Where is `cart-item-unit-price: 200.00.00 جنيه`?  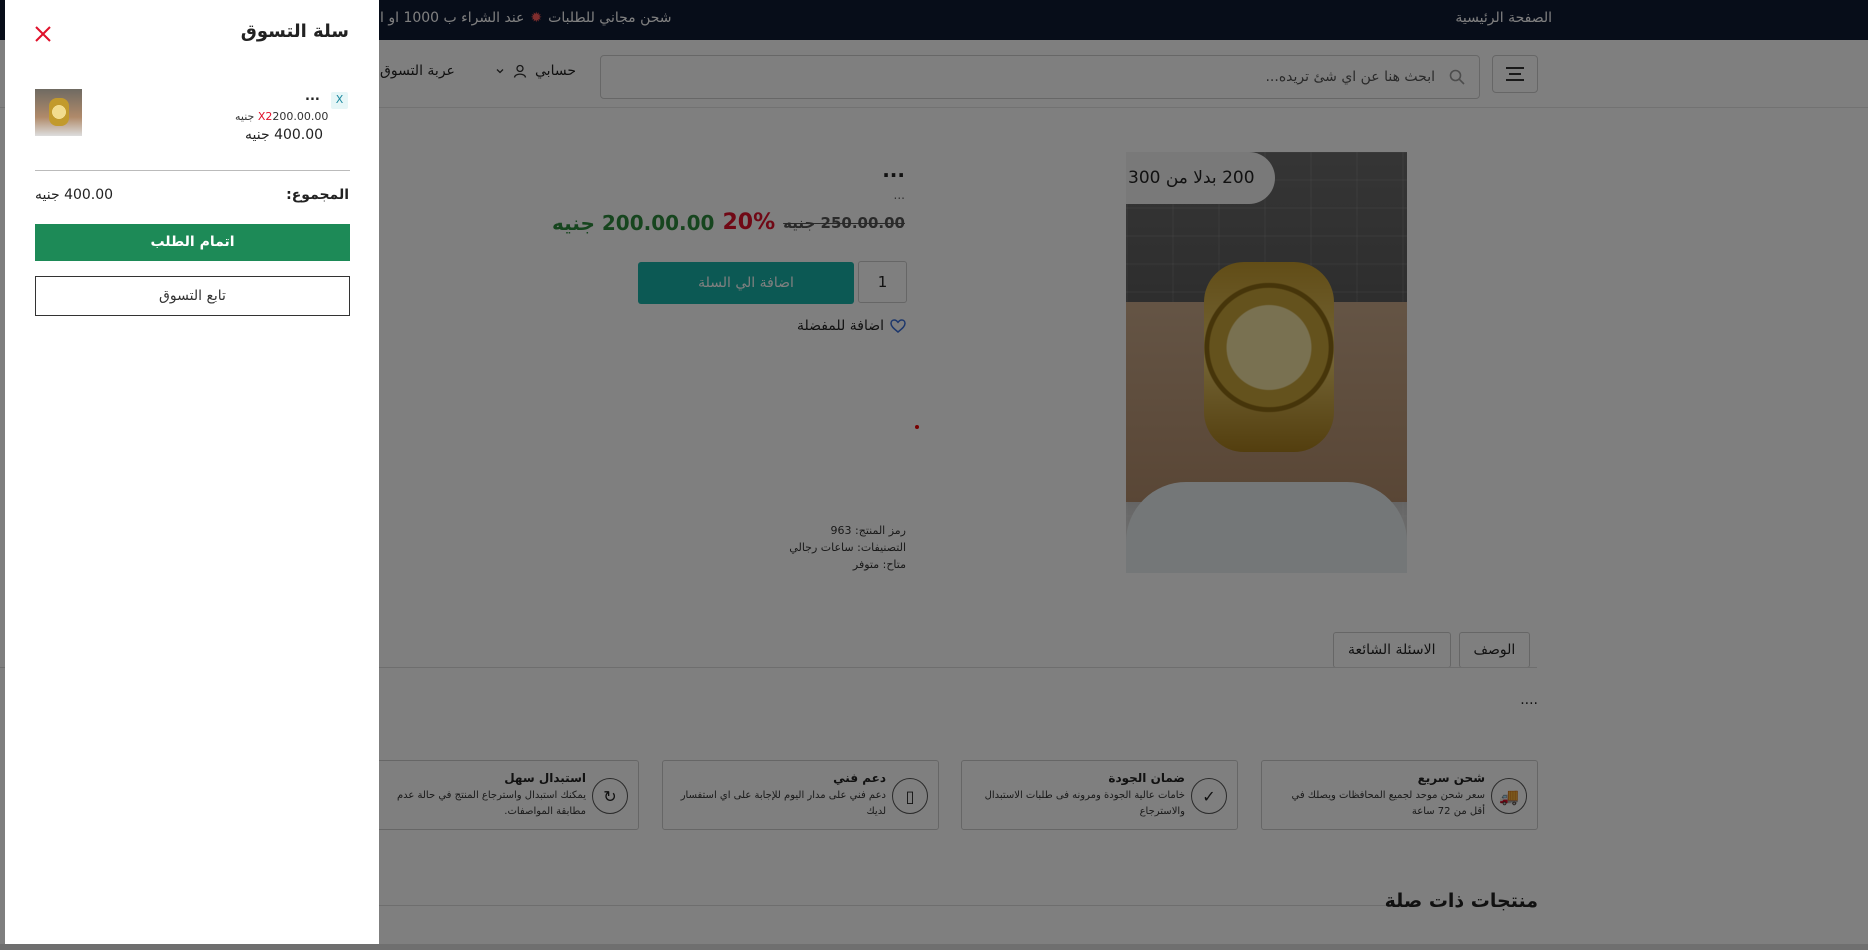 cart-item-unit-price: 200.00.00 جنيه is located at coordinates (282, 116).